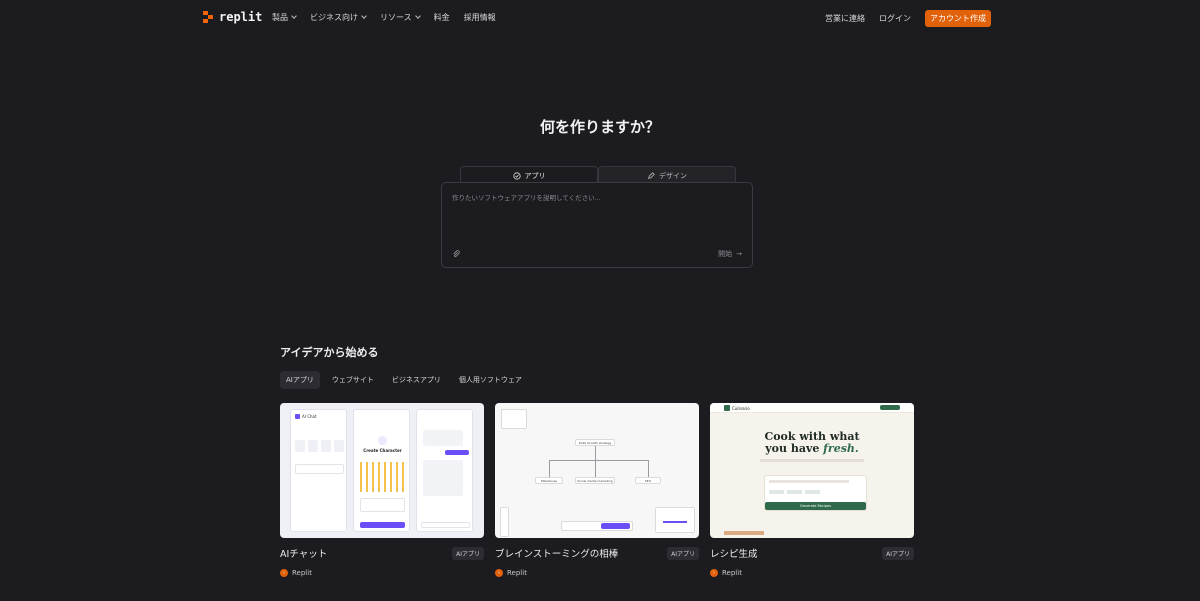 Image resolution: width=1200 pixels, height=601 pixels. Describe the element at coordinates (329, 352) in the screenshot. I see `section-title: アイデアから始める` at that location.